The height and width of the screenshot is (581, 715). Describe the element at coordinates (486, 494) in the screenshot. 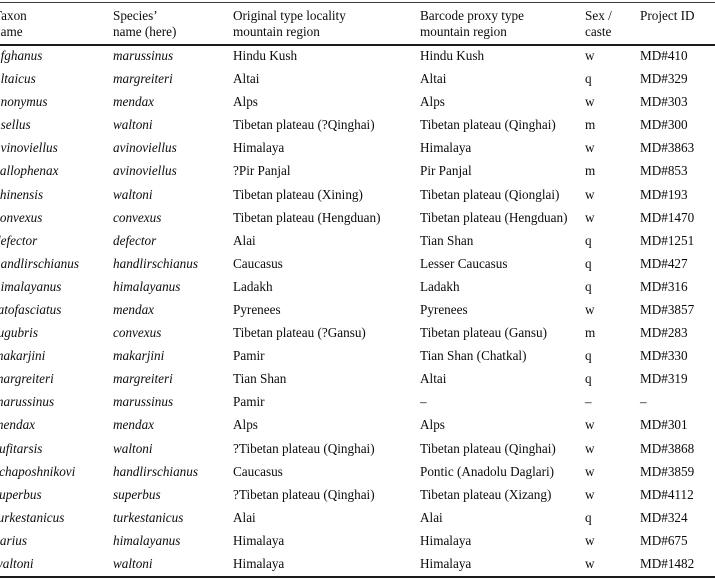

I see `cell-barcode-proxy-type: Tibetan plateau (Xizang)` at that location.